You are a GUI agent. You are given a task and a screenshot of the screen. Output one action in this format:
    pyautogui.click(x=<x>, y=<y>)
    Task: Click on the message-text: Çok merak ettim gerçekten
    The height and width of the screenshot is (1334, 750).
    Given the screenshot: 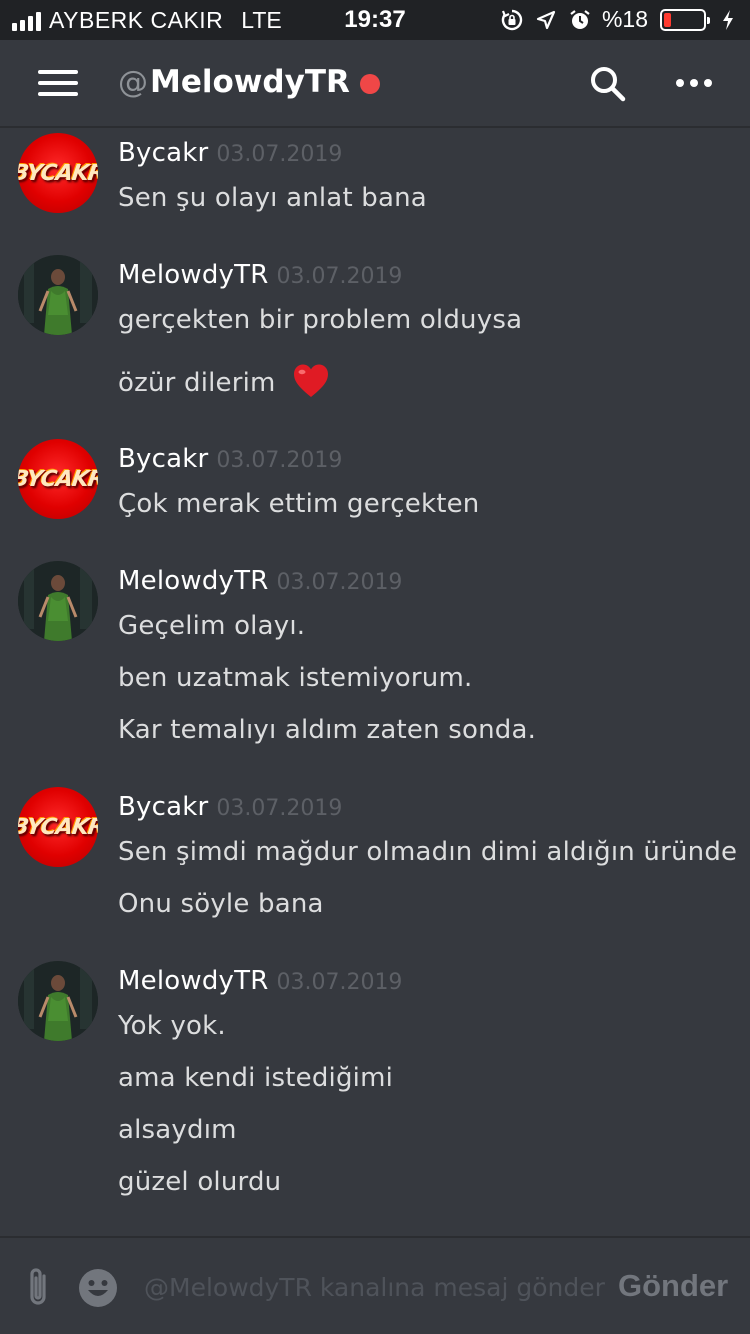 What is the action you would take?
    pyautogui.click(x=298, y=504)
    